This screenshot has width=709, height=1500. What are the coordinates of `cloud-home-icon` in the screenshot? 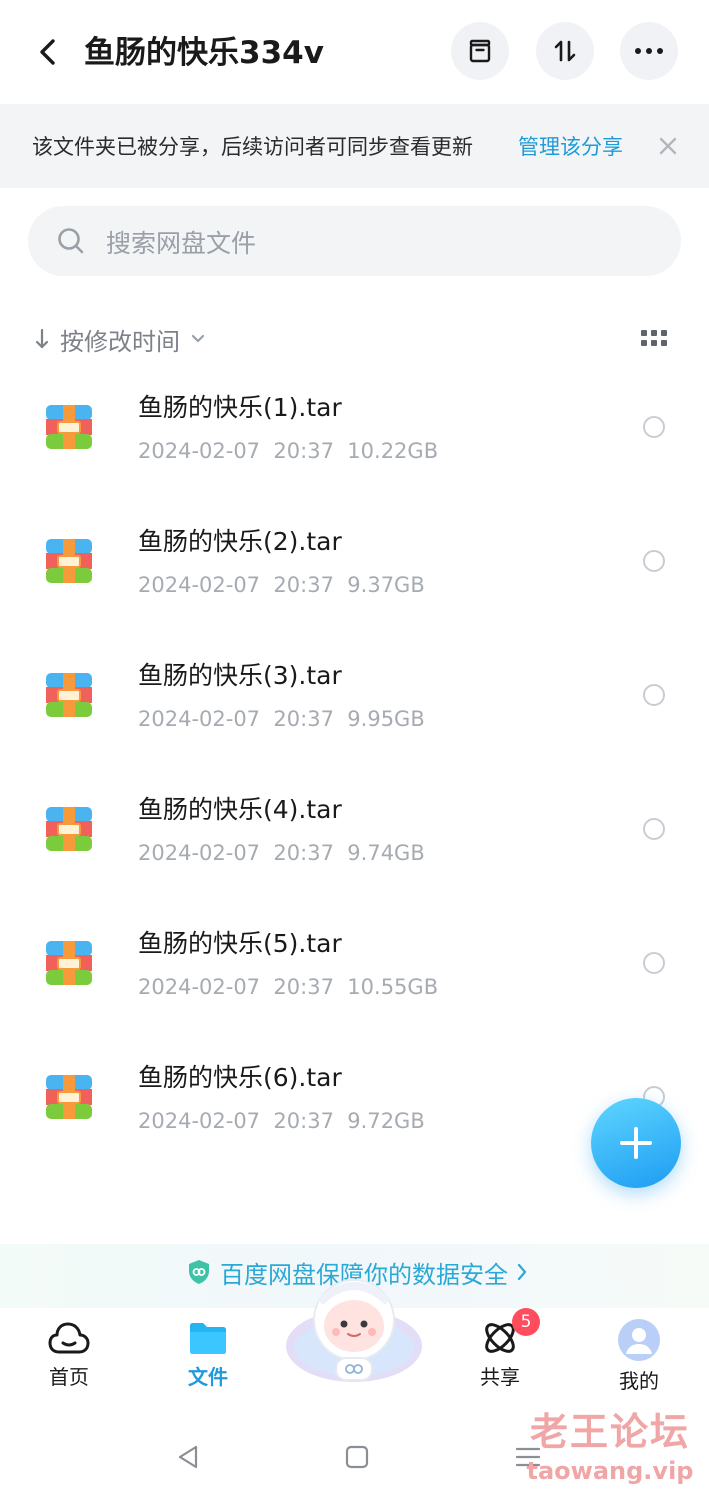 It's located at (69, 1338).